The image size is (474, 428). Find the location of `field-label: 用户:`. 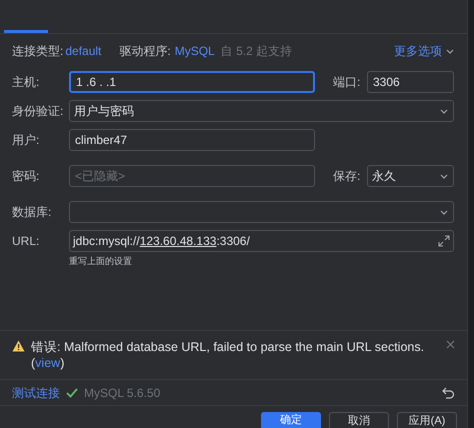

field-label: 用户: is located at coordinates (26, 140).